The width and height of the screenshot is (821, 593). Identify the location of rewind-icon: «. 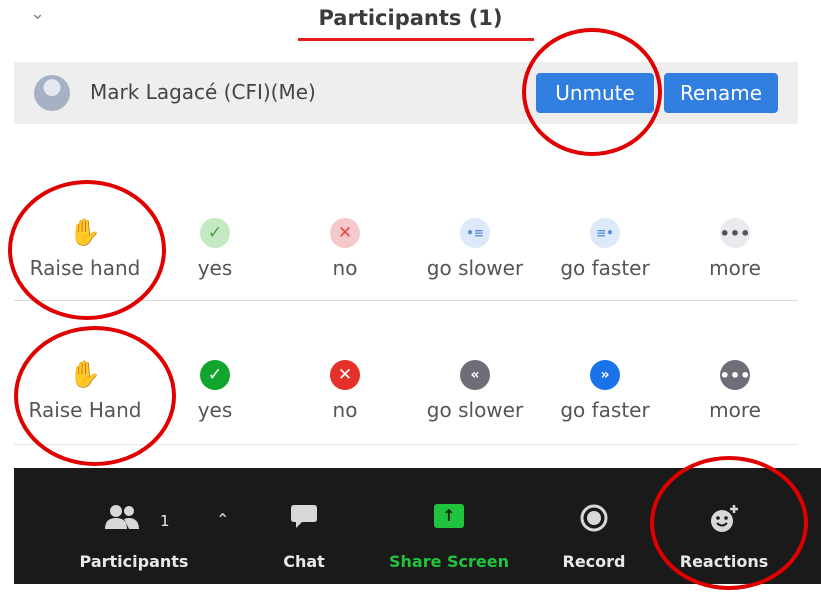
(475, 375).